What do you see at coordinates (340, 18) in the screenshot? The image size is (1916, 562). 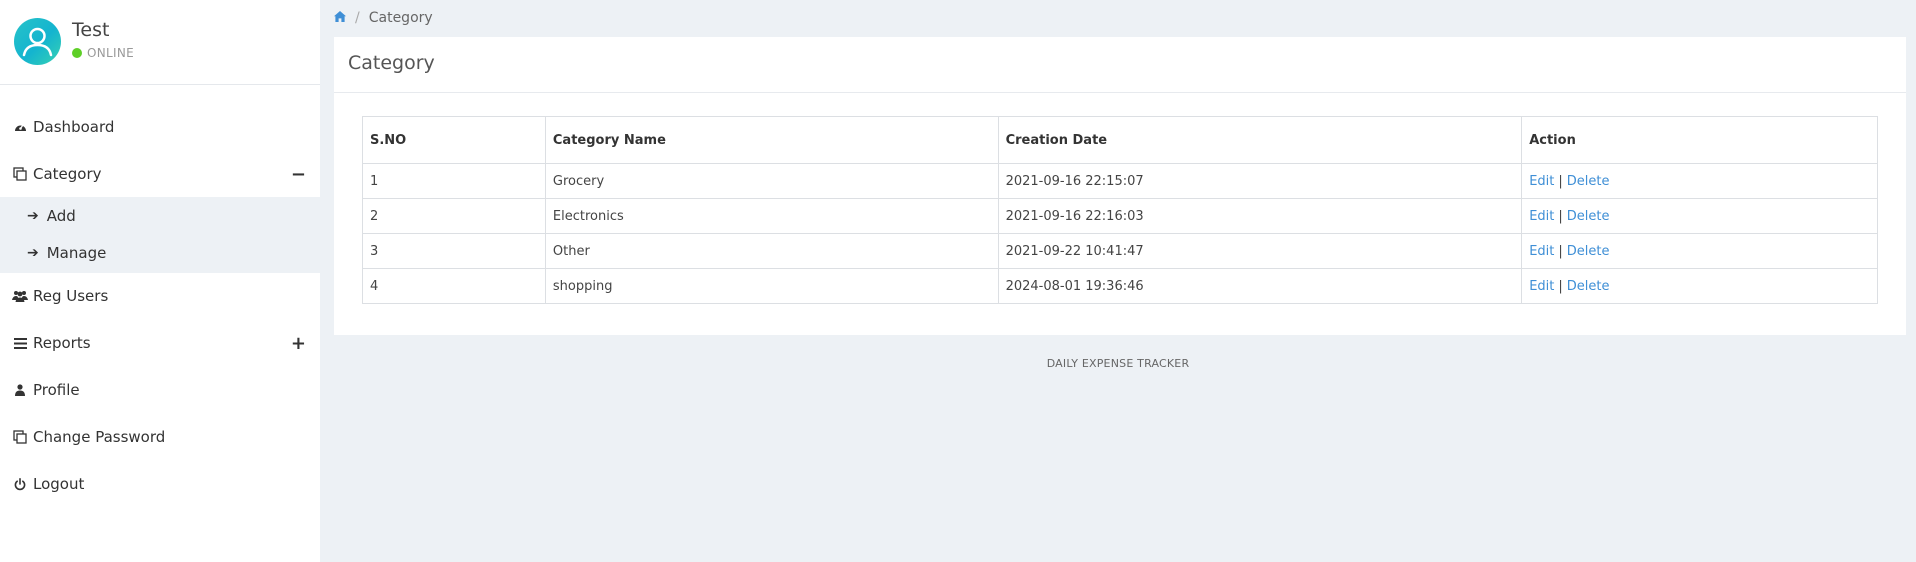 I see `home-icon` at bounding box center [340, 18].